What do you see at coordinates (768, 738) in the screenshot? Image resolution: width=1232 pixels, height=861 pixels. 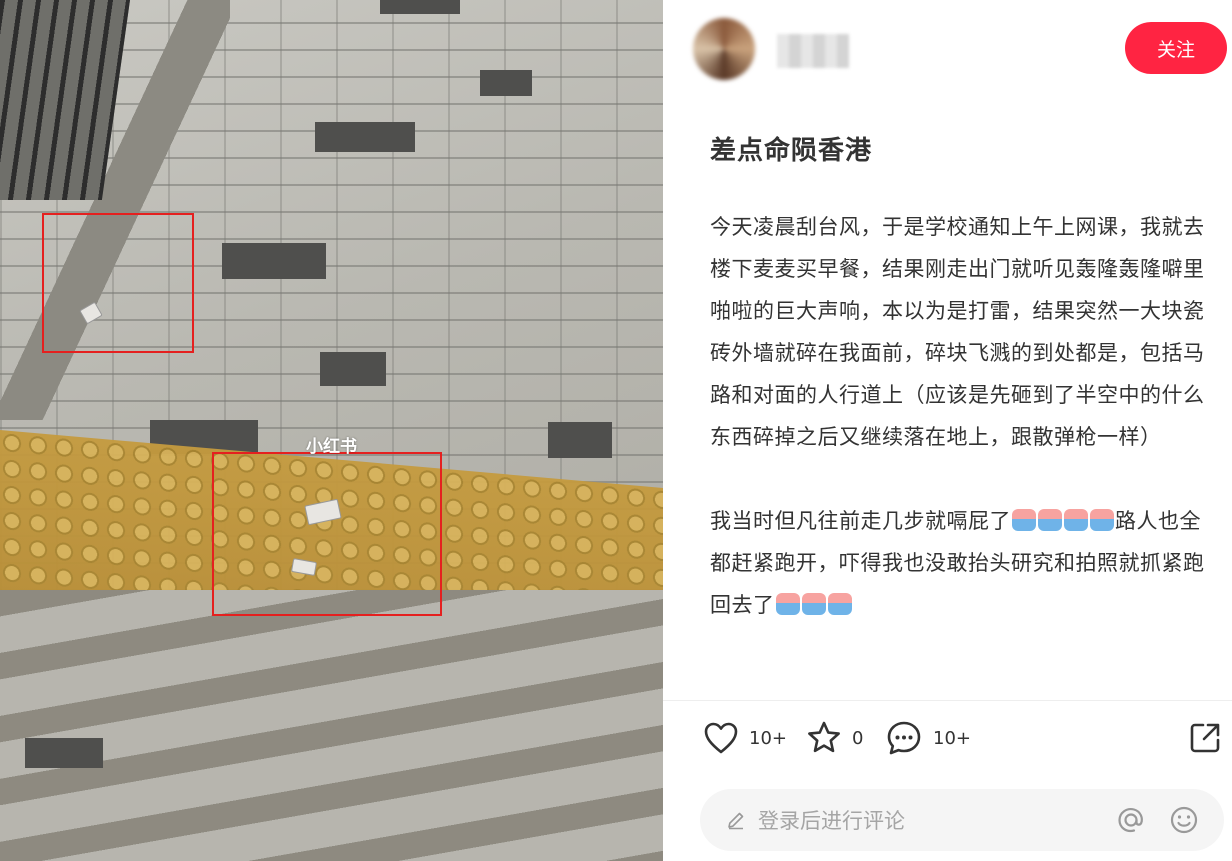 I see `like-count: 10+` at bounding box center [768, 738].